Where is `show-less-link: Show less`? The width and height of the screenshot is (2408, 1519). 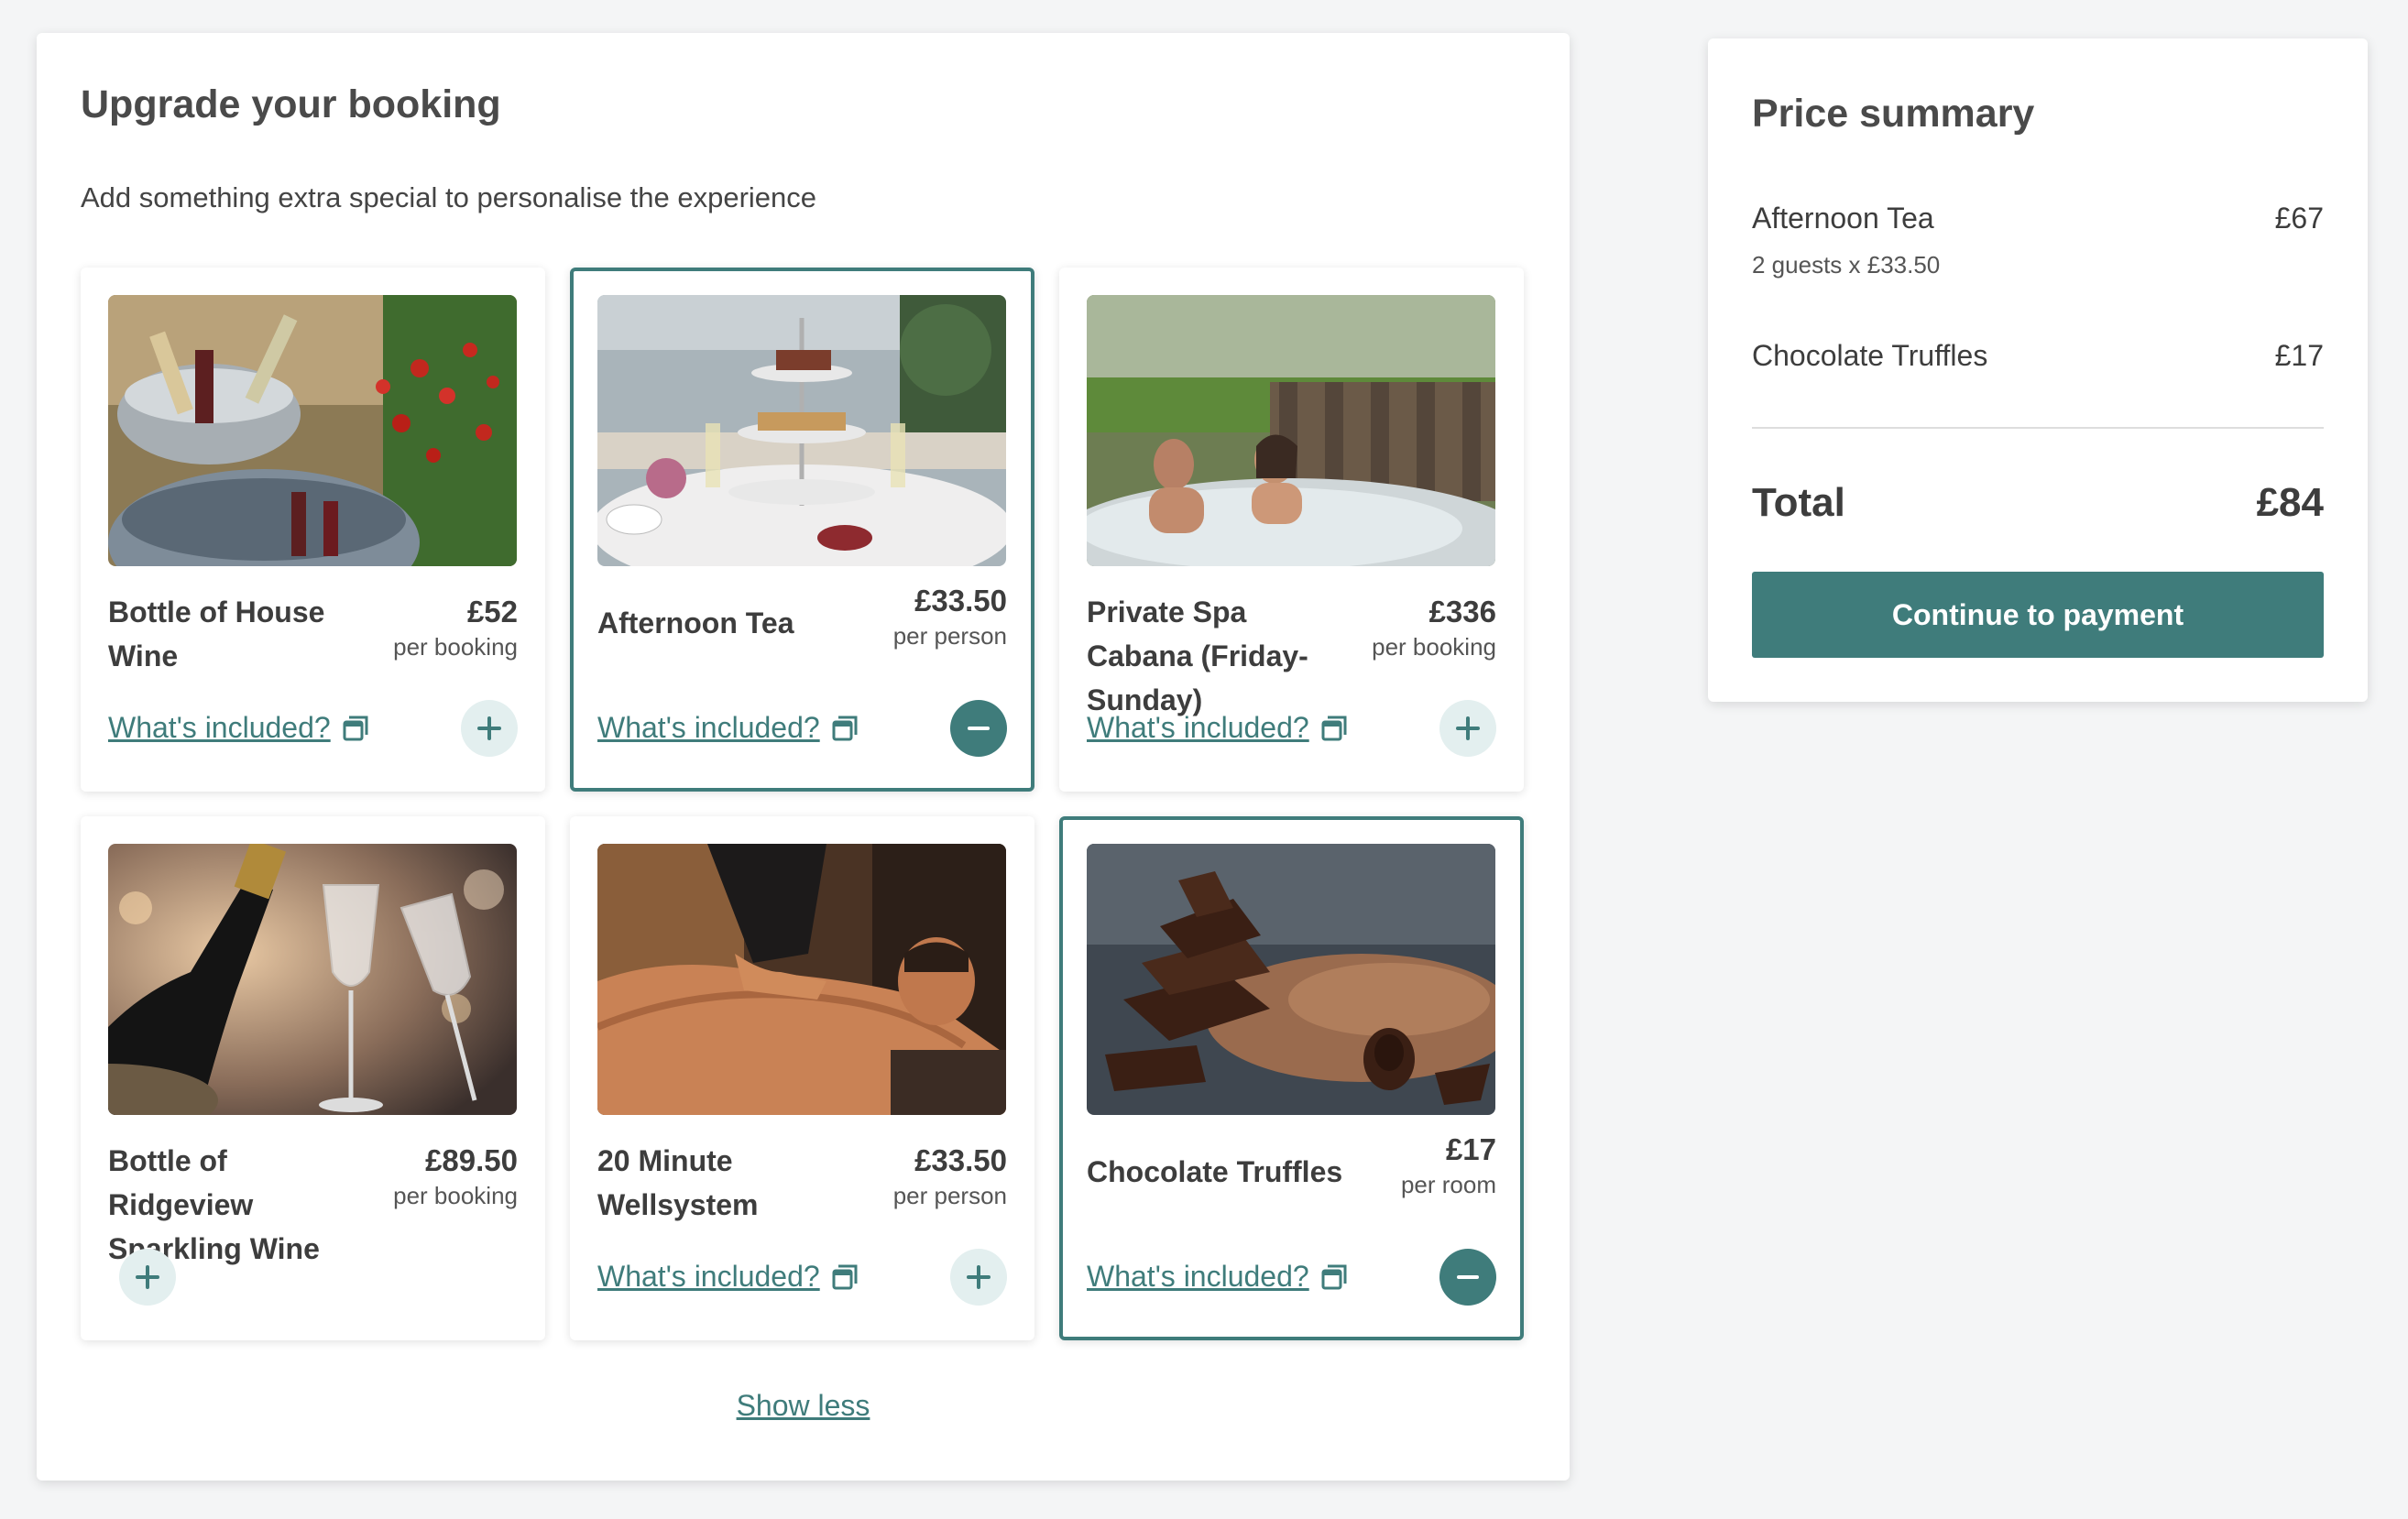 show-less-link: Show less is located at coordinates (803, 1405).